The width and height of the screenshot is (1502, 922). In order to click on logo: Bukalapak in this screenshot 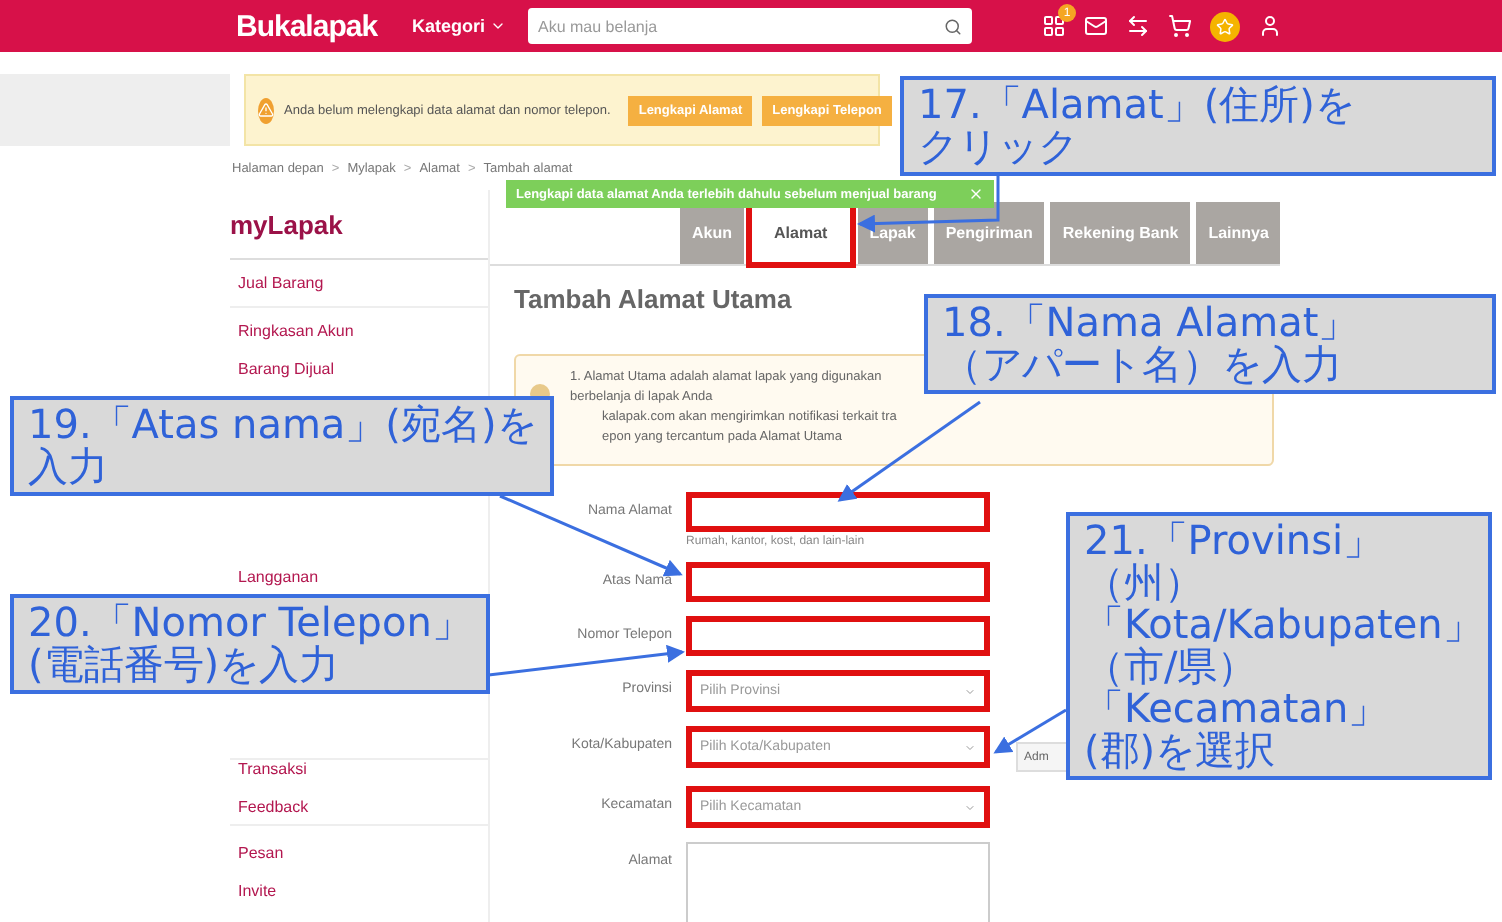, I will do `click(314, 26)`.